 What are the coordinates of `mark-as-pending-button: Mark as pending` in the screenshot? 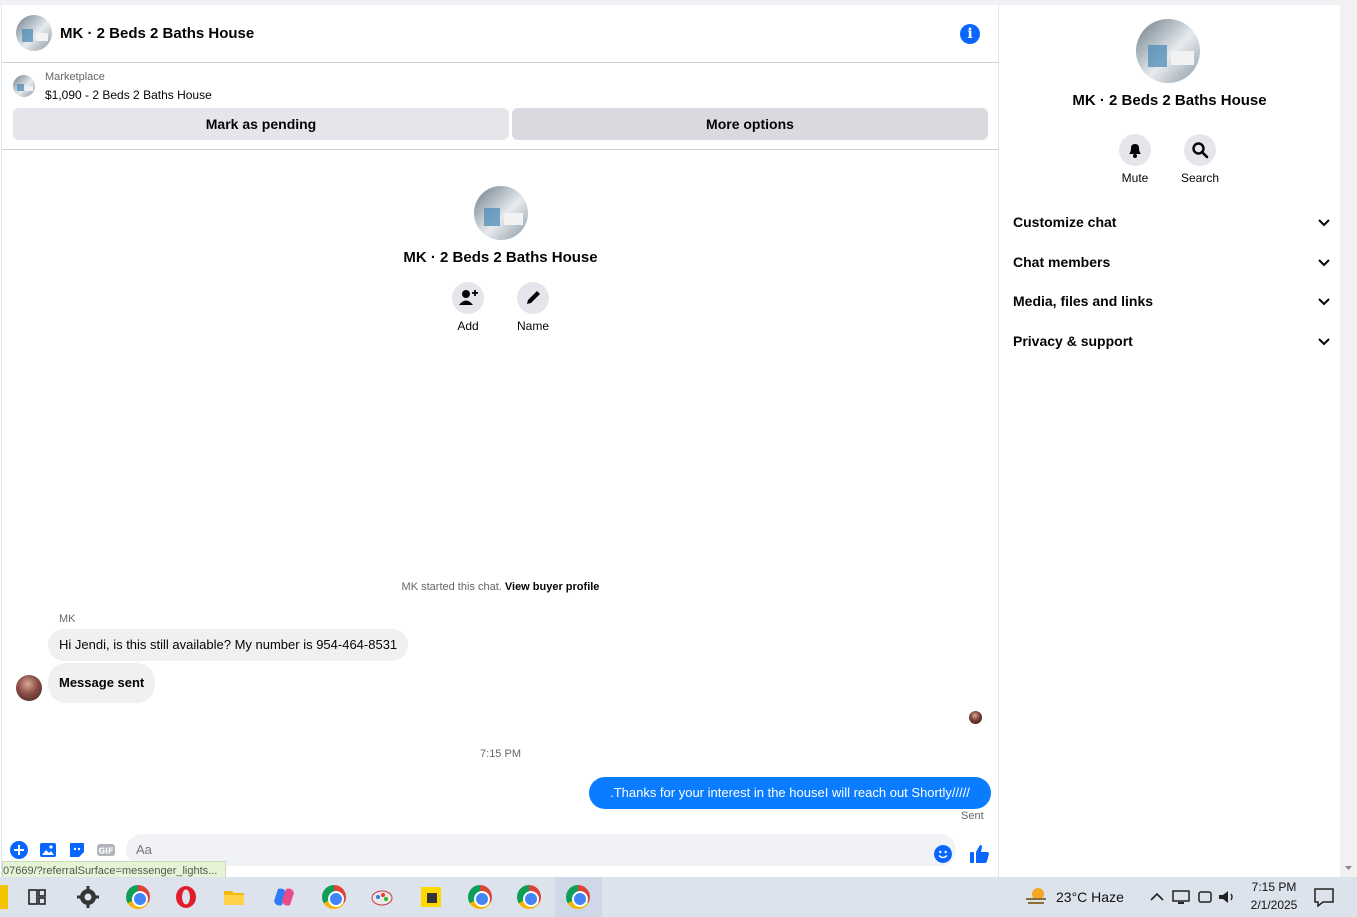 It's located at (261, 124).